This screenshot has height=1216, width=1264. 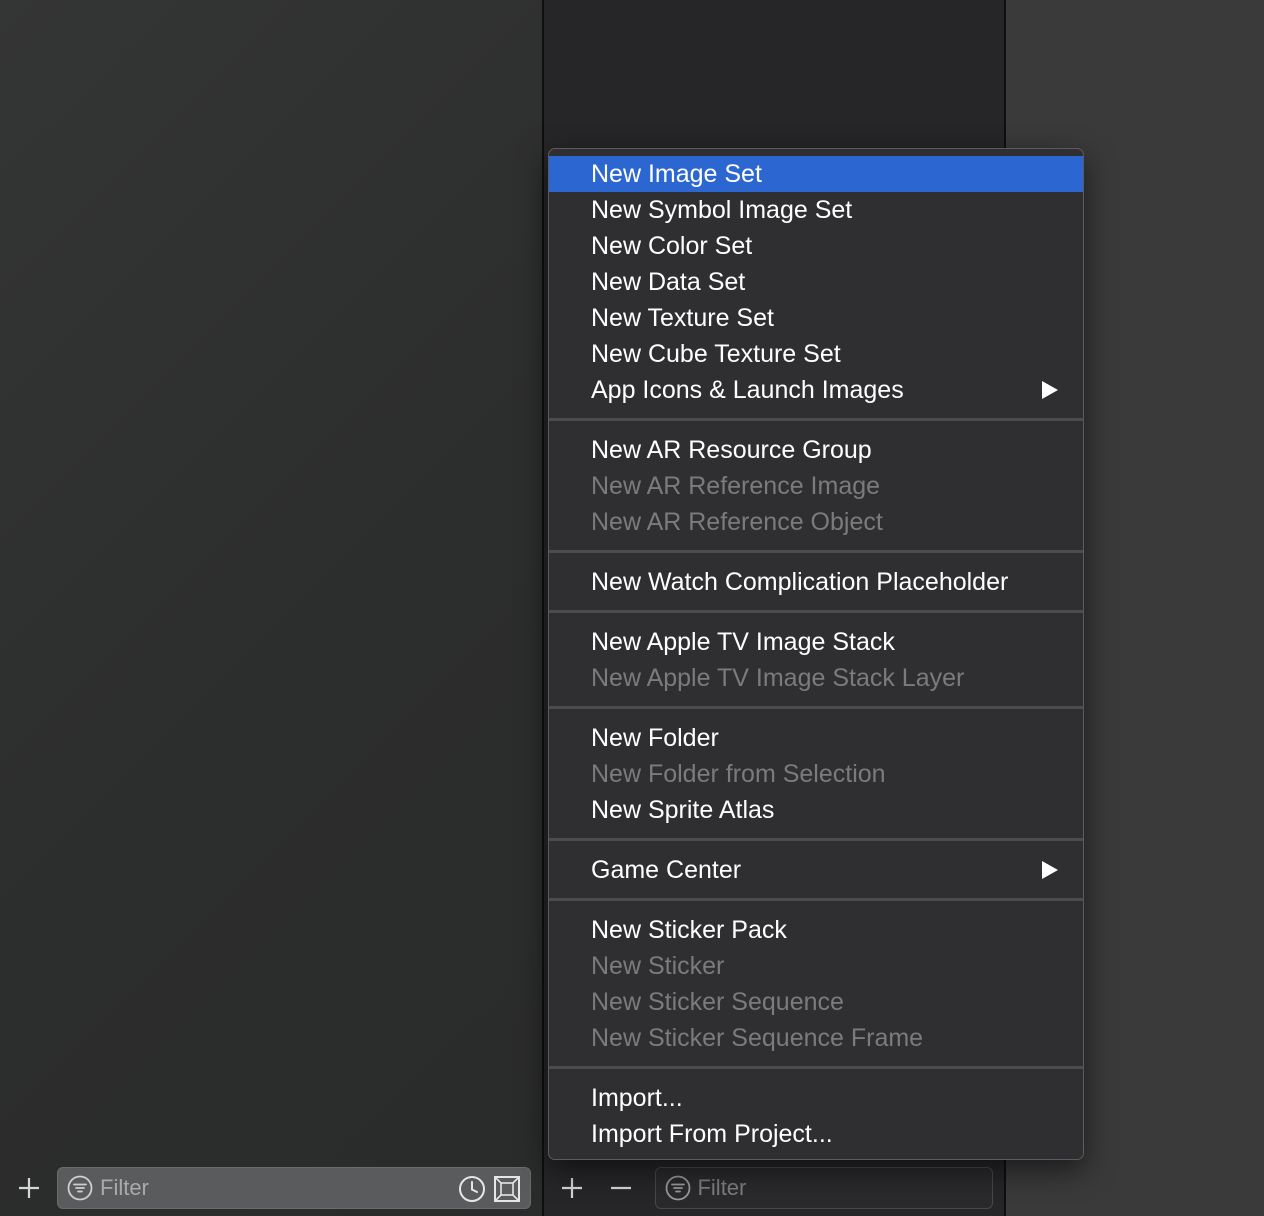 I want to click on menu-item-new-cube-texture-set: New Cube Texture Set, so click(x=816, y=354).